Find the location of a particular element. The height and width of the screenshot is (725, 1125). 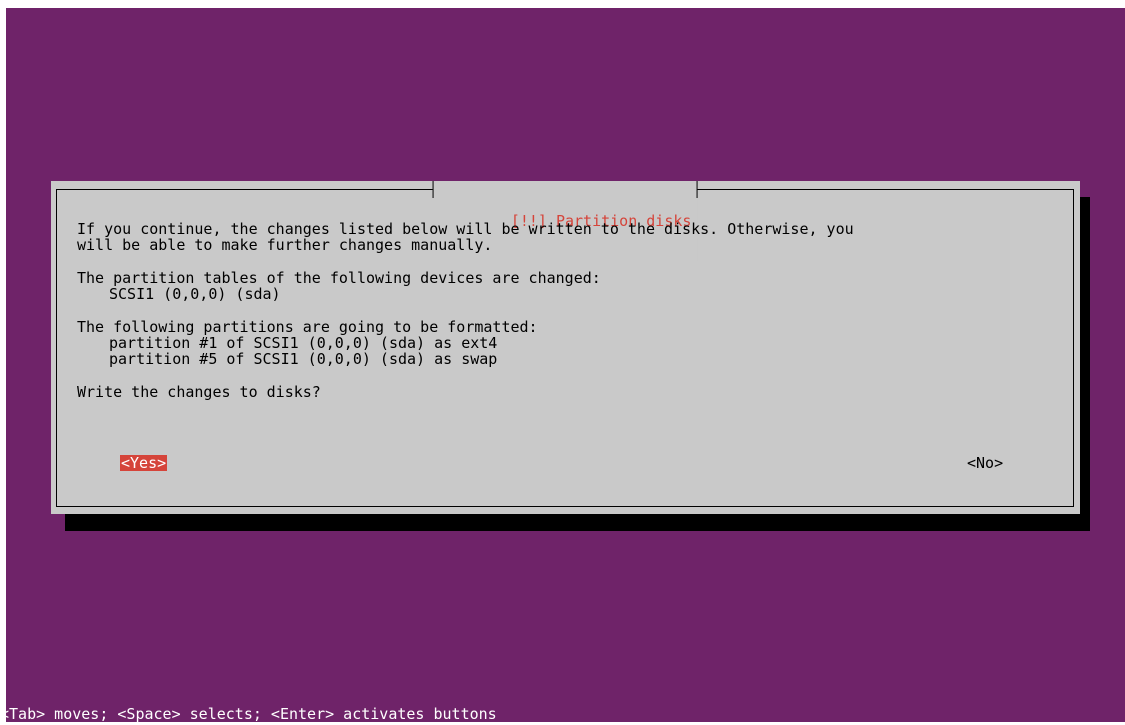

changed-device-item: SCSI1 (0,0,0) (sda) is located at coordinates (195, 294).